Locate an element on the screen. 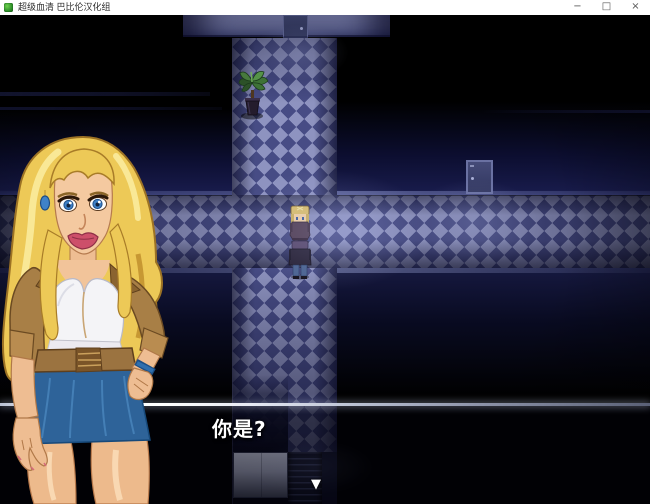 This screenshot has width=650, height=504. window-title: 超级血清 巴比伦汉化组 is located at coordinates (64, 7).